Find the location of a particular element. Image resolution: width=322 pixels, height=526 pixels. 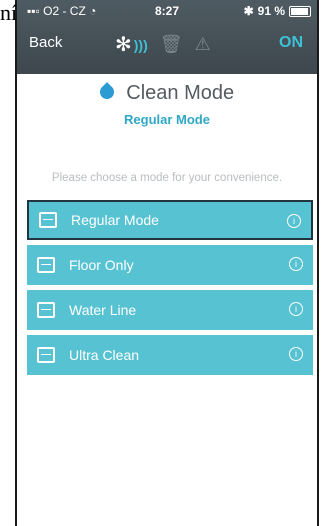

title-row: Clean Mode is located at coordinates (167, 93).